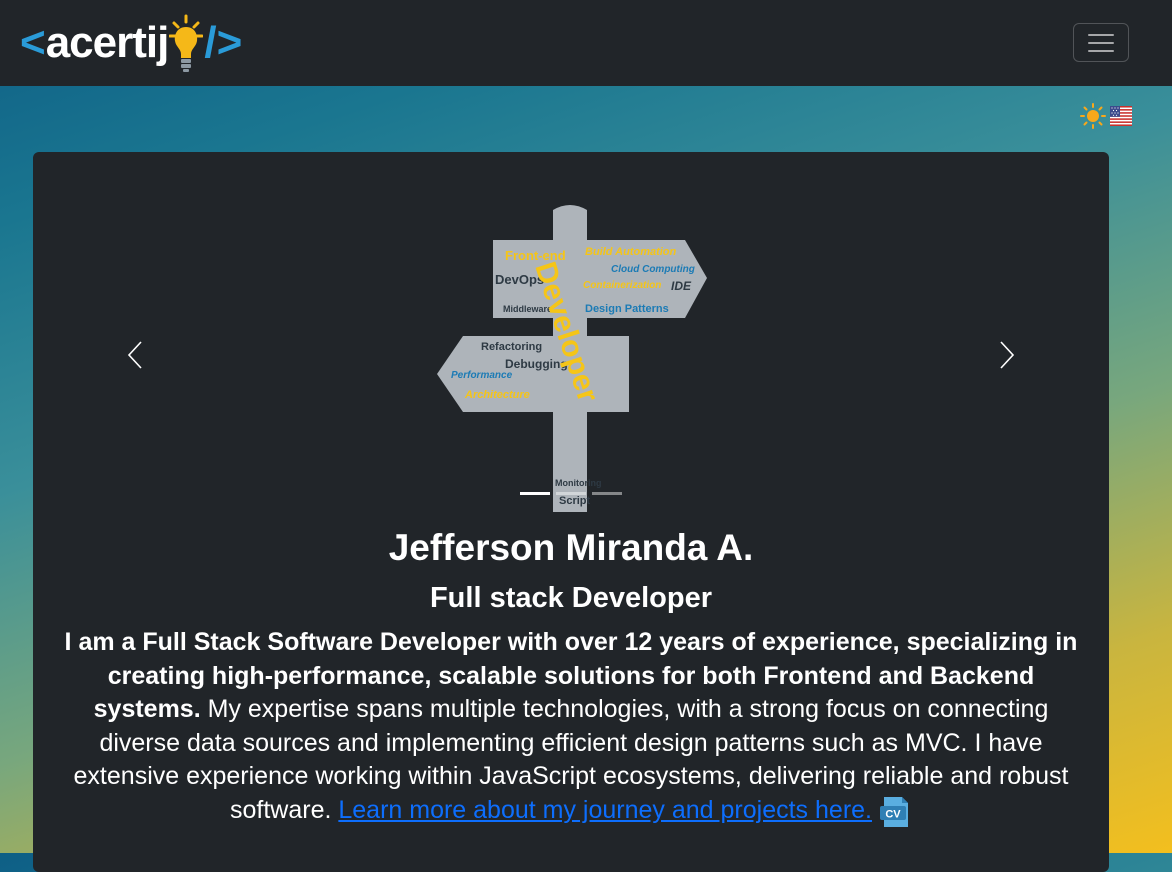  What do you see at coordinates (497, 395) in the screenshot?
I see `svg-text: Architecture` at bounding box center [497, 395].